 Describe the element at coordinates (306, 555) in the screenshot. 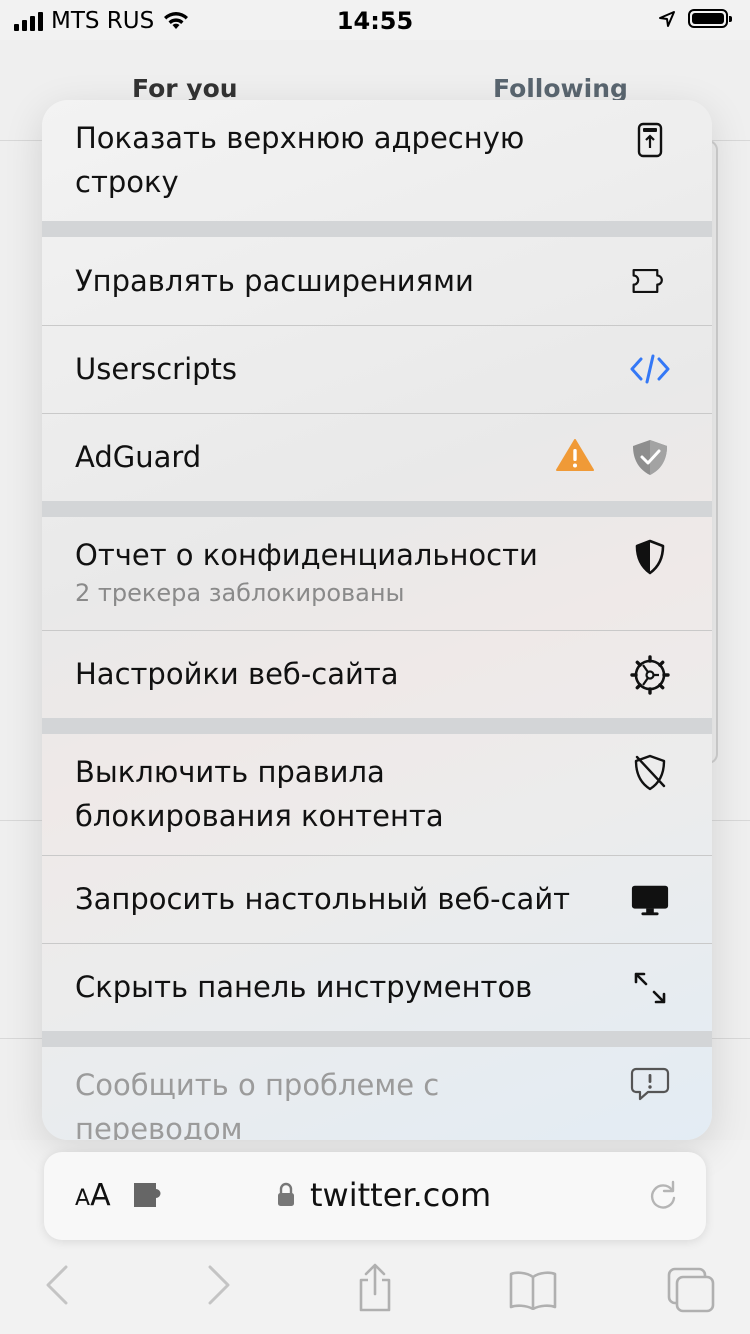

I see `menu-item-label: Отчет о конфиденциальности` at that location.